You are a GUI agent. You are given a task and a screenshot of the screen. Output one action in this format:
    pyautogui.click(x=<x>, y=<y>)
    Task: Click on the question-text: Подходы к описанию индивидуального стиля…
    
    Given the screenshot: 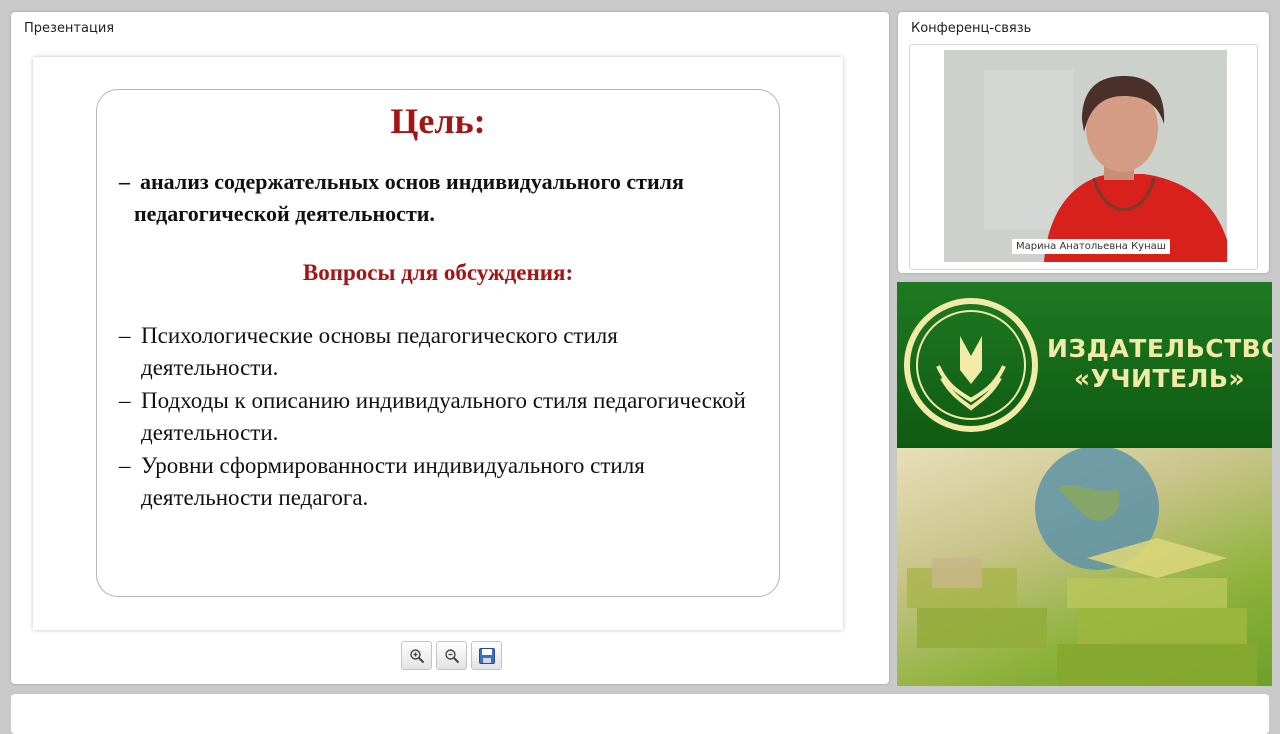 What is the action you would take?
    pyautogui.click(x=443, y=416)
    